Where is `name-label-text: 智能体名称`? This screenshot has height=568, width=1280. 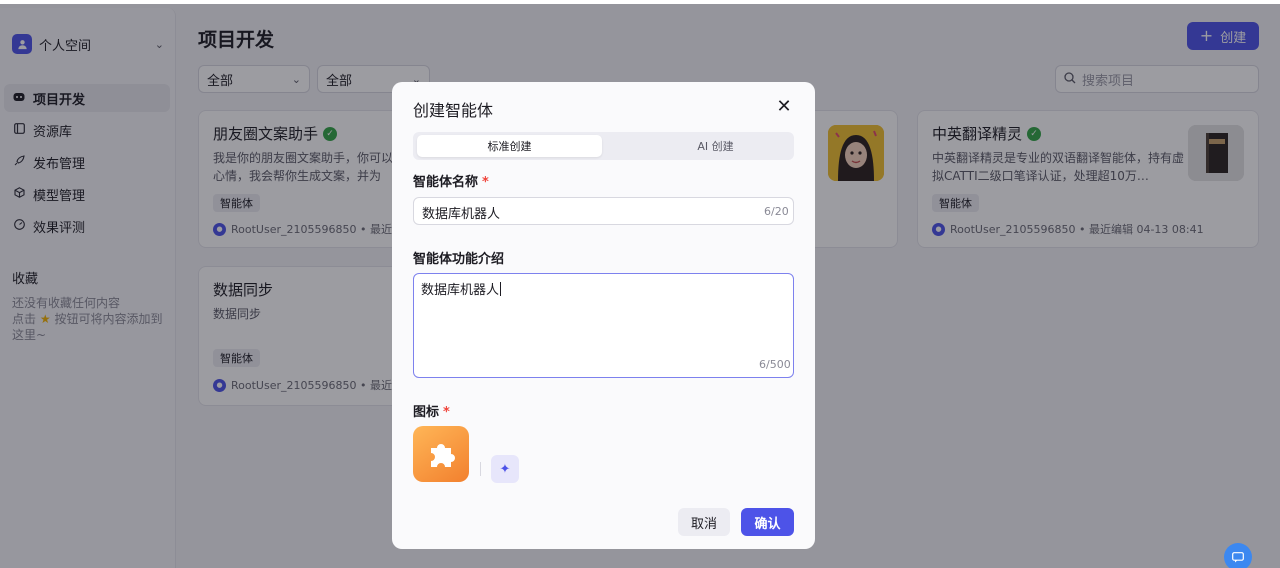
name-label-text: 智能体名称 is located at coordinates (446, 182).